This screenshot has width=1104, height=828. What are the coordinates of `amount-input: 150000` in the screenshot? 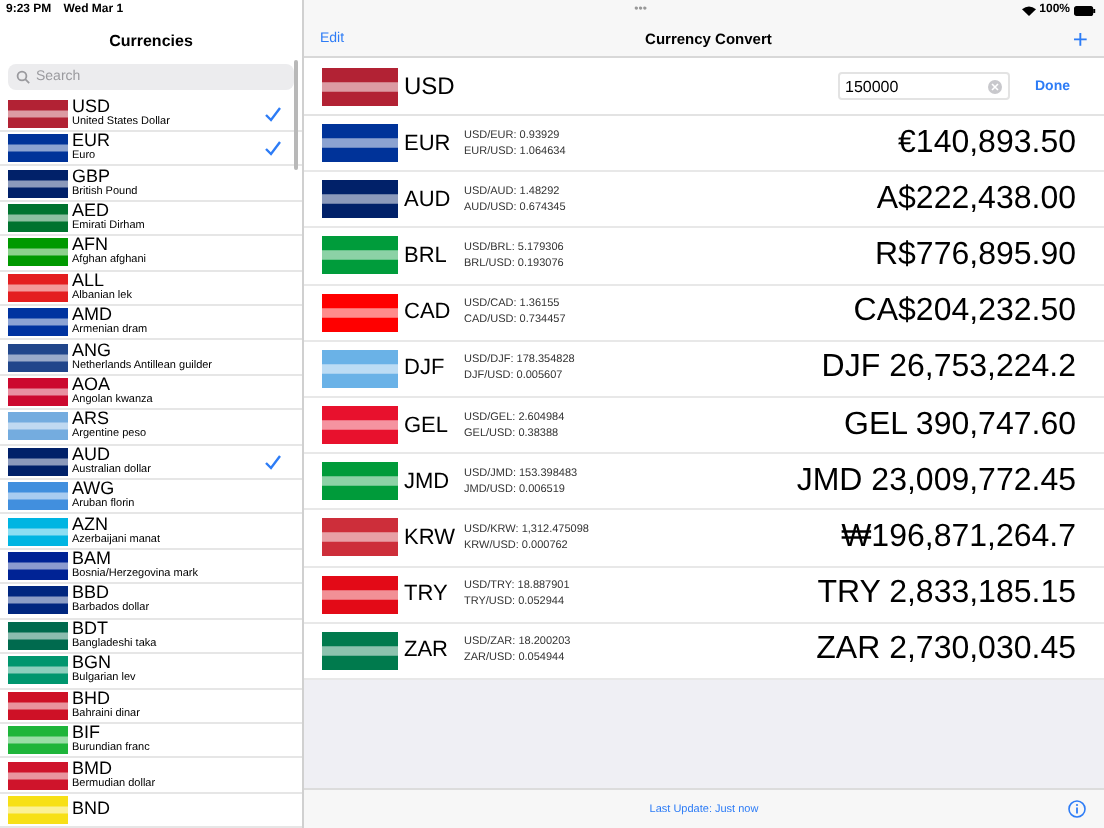 It's located at (923, 86).